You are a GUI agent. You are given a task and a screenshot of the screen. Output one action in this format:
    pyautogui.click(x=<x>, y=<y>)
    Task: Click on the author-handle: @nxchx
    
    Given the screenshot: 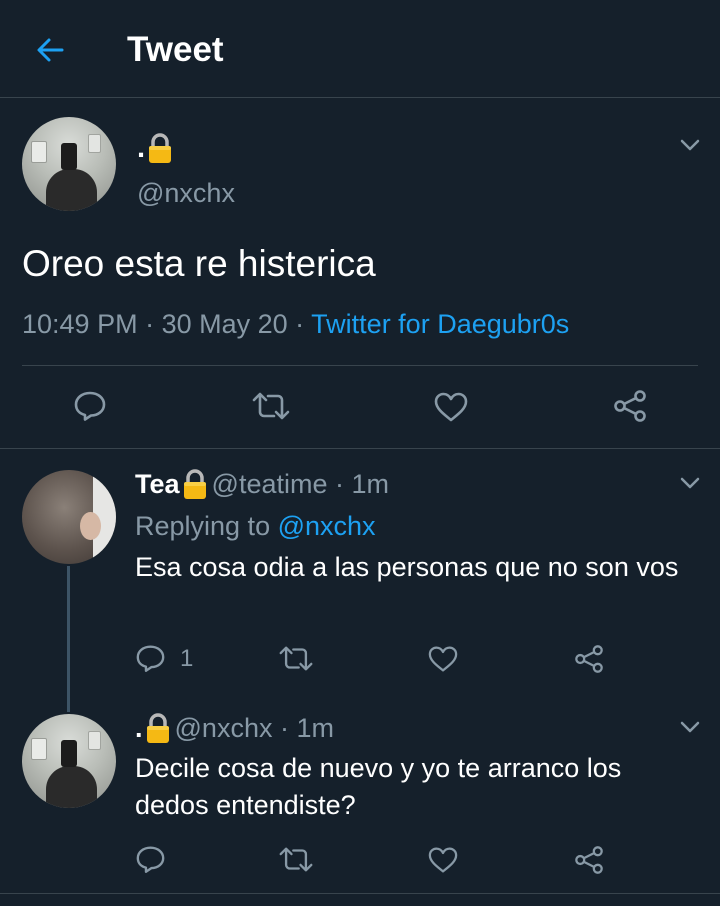 What is the action you would take?
    pyautogui.click(x=186, y=193)
    